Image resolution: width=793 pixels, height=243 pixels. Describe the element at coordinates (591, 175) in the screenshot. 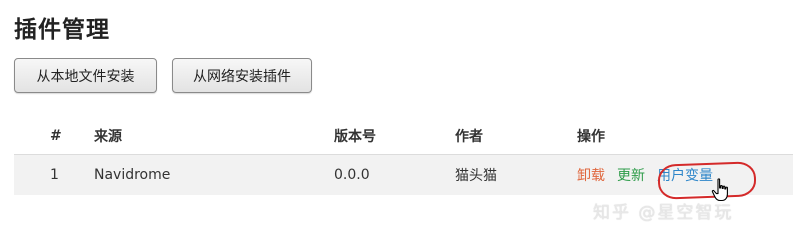

I see `uninstall-link: 卸载` at that location.